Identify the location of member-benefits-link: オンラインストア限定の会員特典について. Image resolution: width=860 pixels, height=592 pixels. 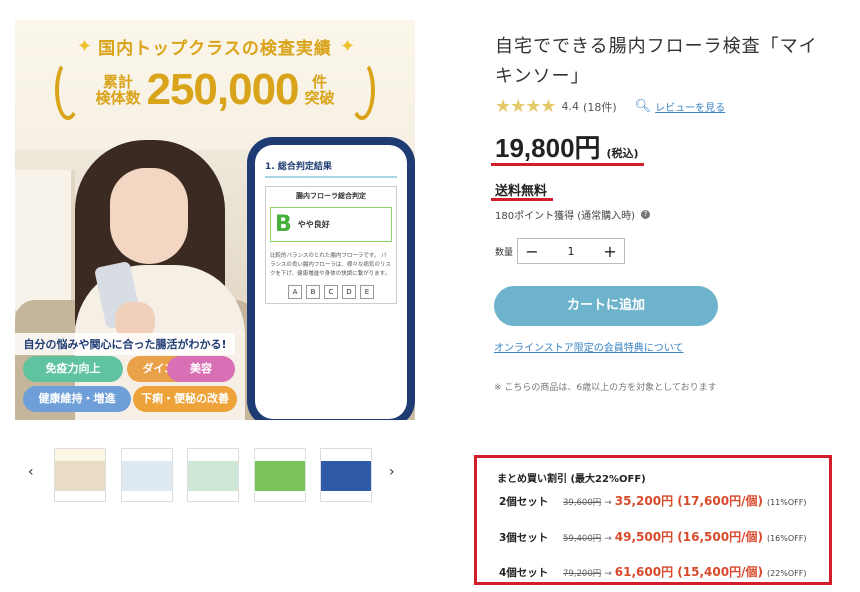
(589, 346).